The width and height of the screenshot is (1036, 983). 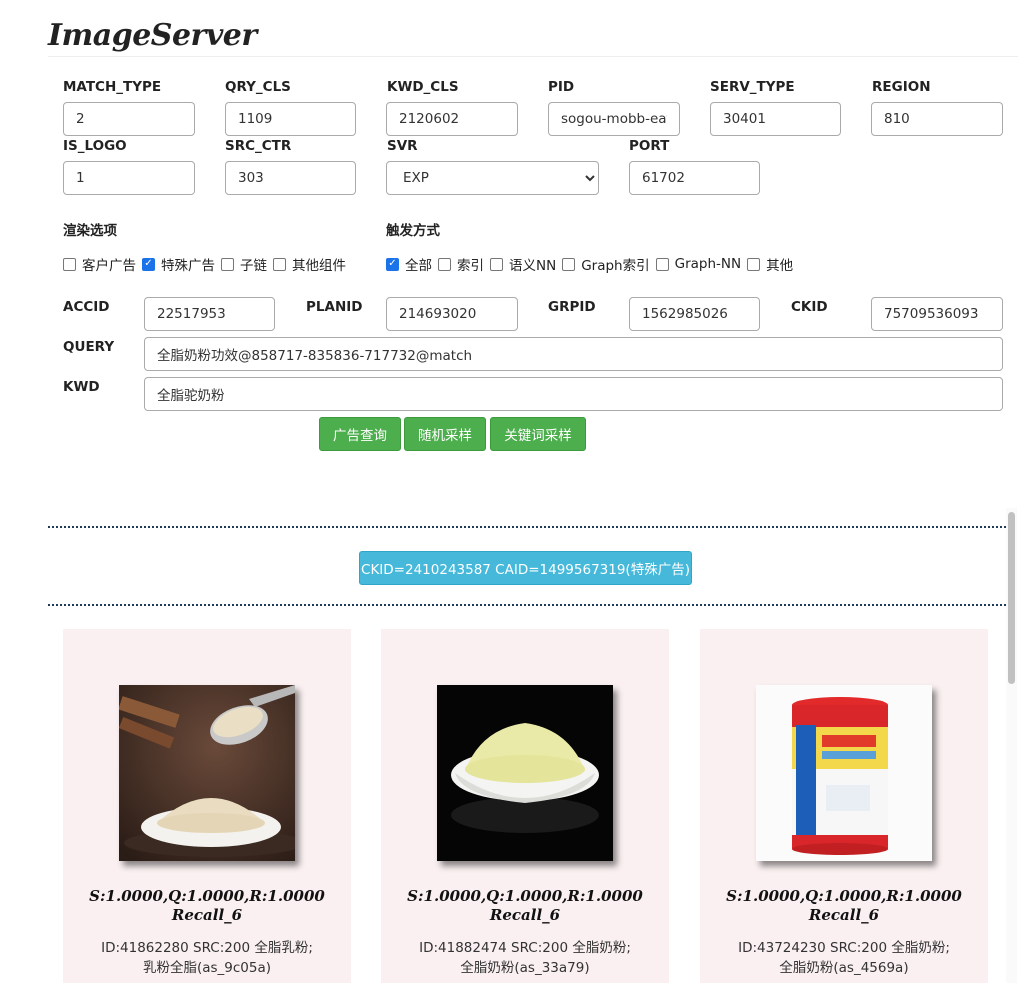 What do you see at coordinates (775, 119) in the screenshot?
I see `serv-type-input` at bounding box center [775, 119].